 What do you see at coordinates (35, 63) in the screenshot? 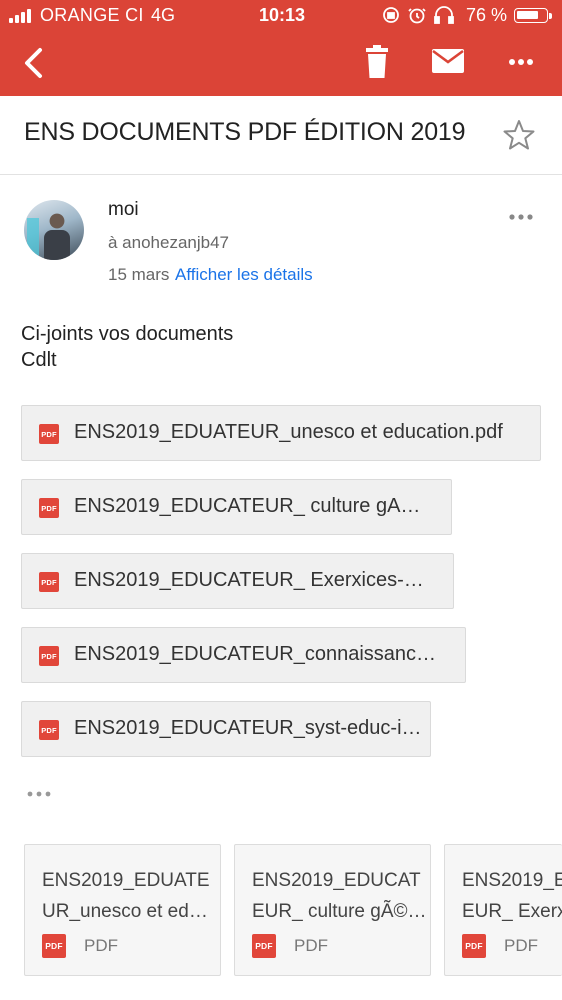
I see `back-icon` at bounding box center [35, 63].